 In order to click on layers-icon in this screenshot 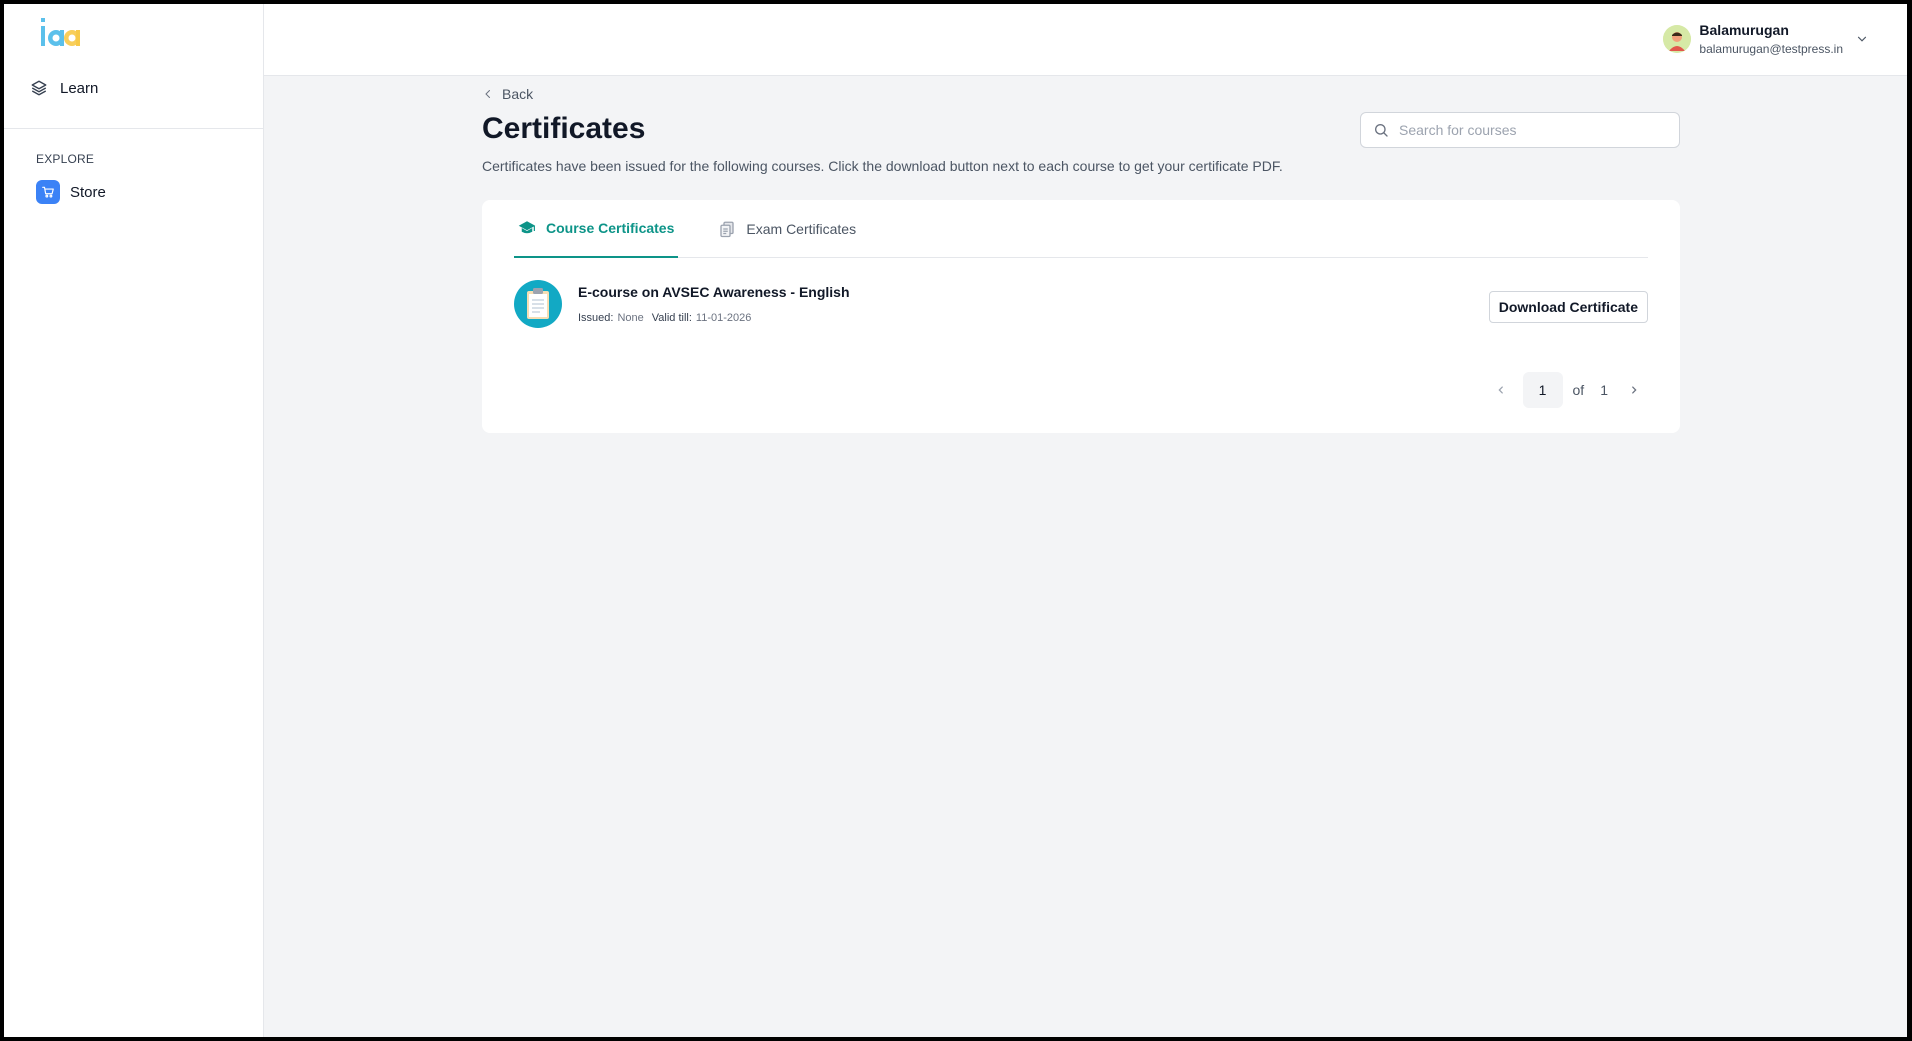, I will do `click(39, 88)`.